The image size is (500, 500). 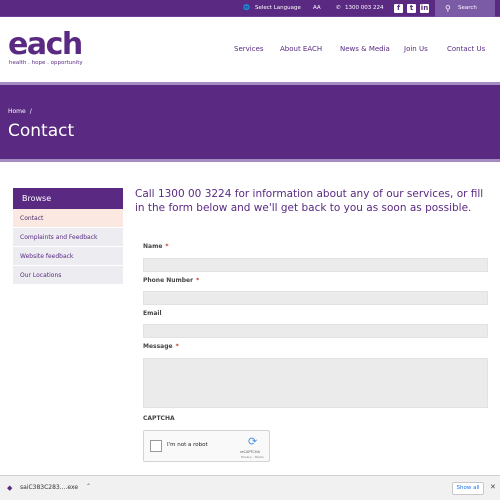 I want to click on breadcrumb: Home /, so click(x=20, y=111).